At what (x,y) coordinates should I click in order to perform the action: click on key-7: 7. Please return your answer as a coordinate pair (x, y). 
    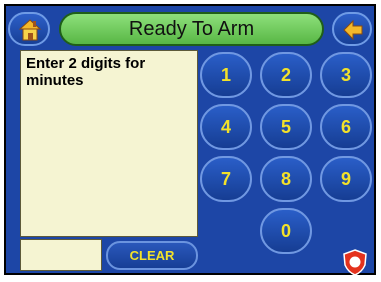
    Looking at the image, I should click on (226, 179).